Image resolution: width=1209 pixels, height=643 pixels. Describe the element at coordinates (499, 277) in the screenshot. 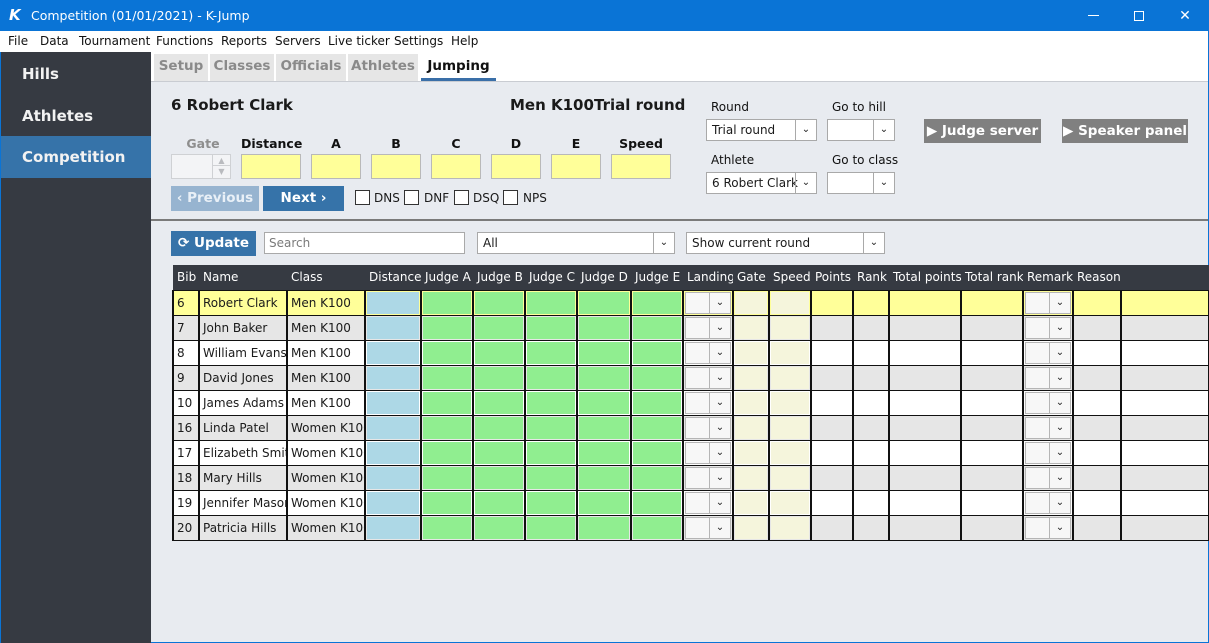

I see `column-header-judge-b: Judge B` at that location.